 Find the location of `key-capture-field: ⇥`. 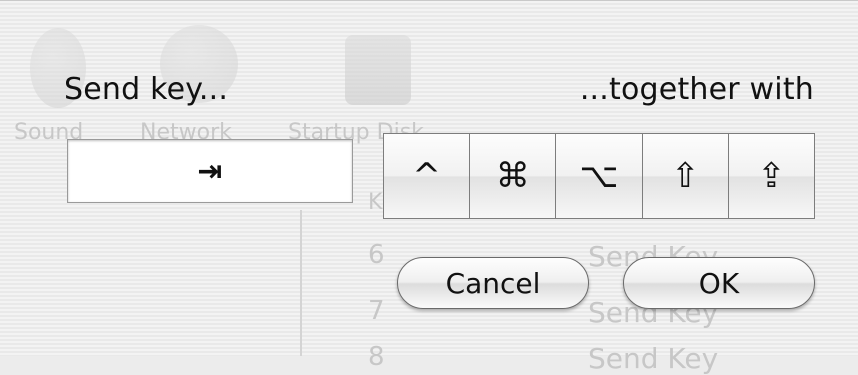

key-capture-field: ⇥ is located at coordinates (210, 171).